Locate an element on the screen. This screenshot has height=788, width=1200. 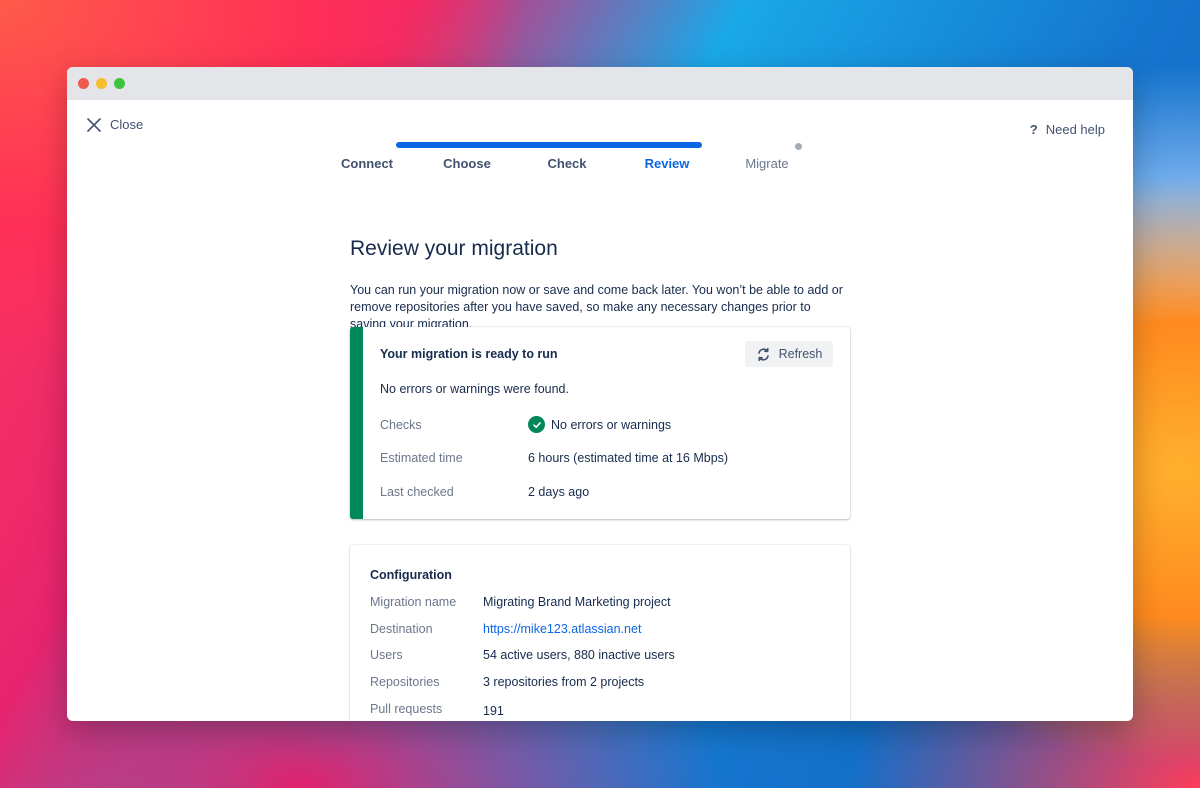
page-title: Review your migration is located at coordinates (454, 248).